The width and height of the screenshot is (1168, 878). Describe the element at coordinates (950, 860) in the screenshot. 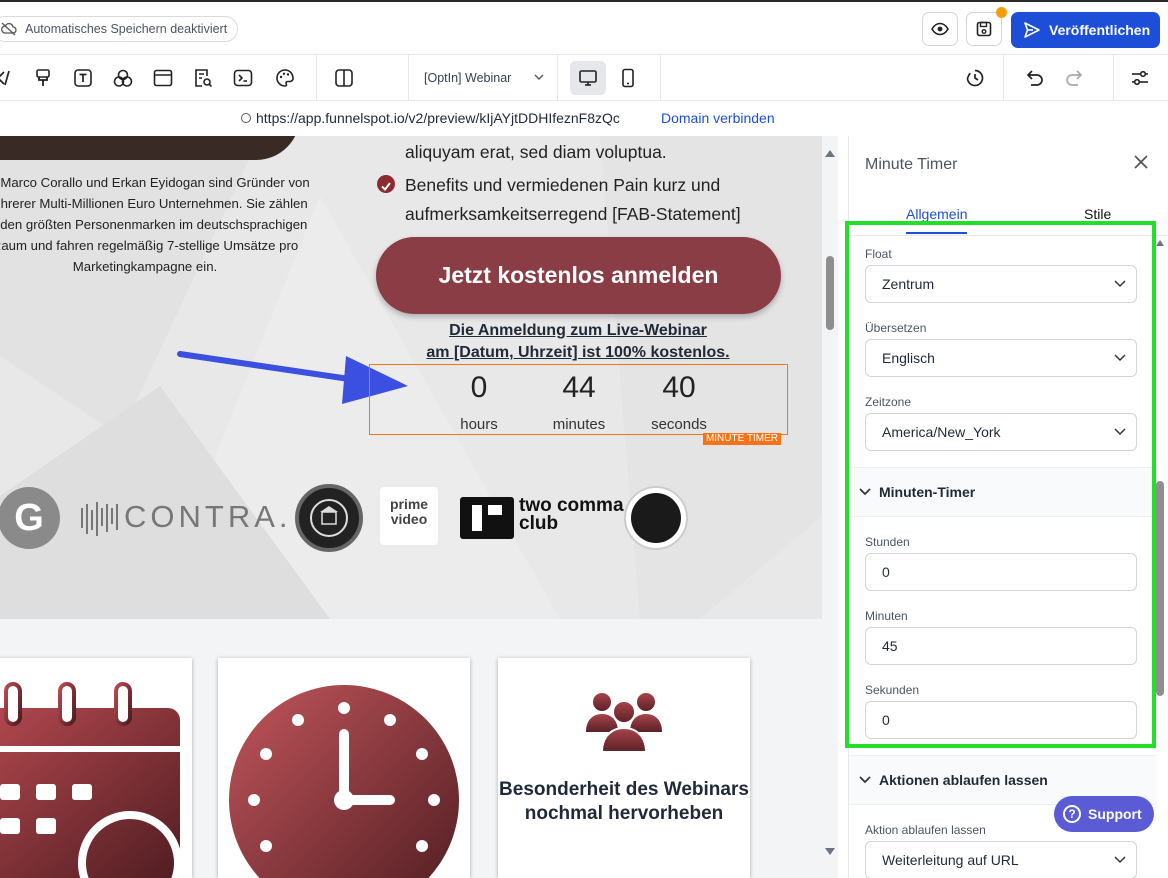

I see `expire-action-value: Weiterleitung auf URL` at that location.